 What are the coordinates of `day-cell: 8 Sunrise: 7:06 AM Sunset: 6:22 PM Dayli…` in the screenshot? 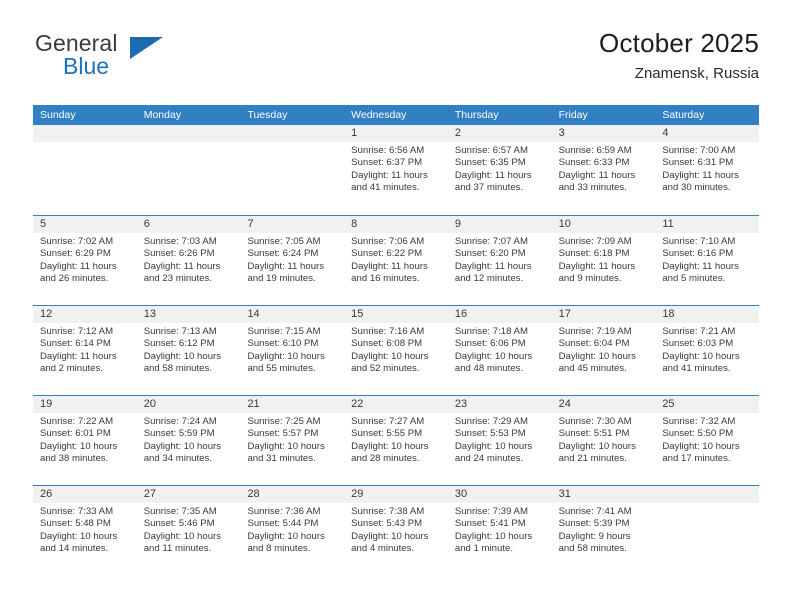 It's located at (396, 260).